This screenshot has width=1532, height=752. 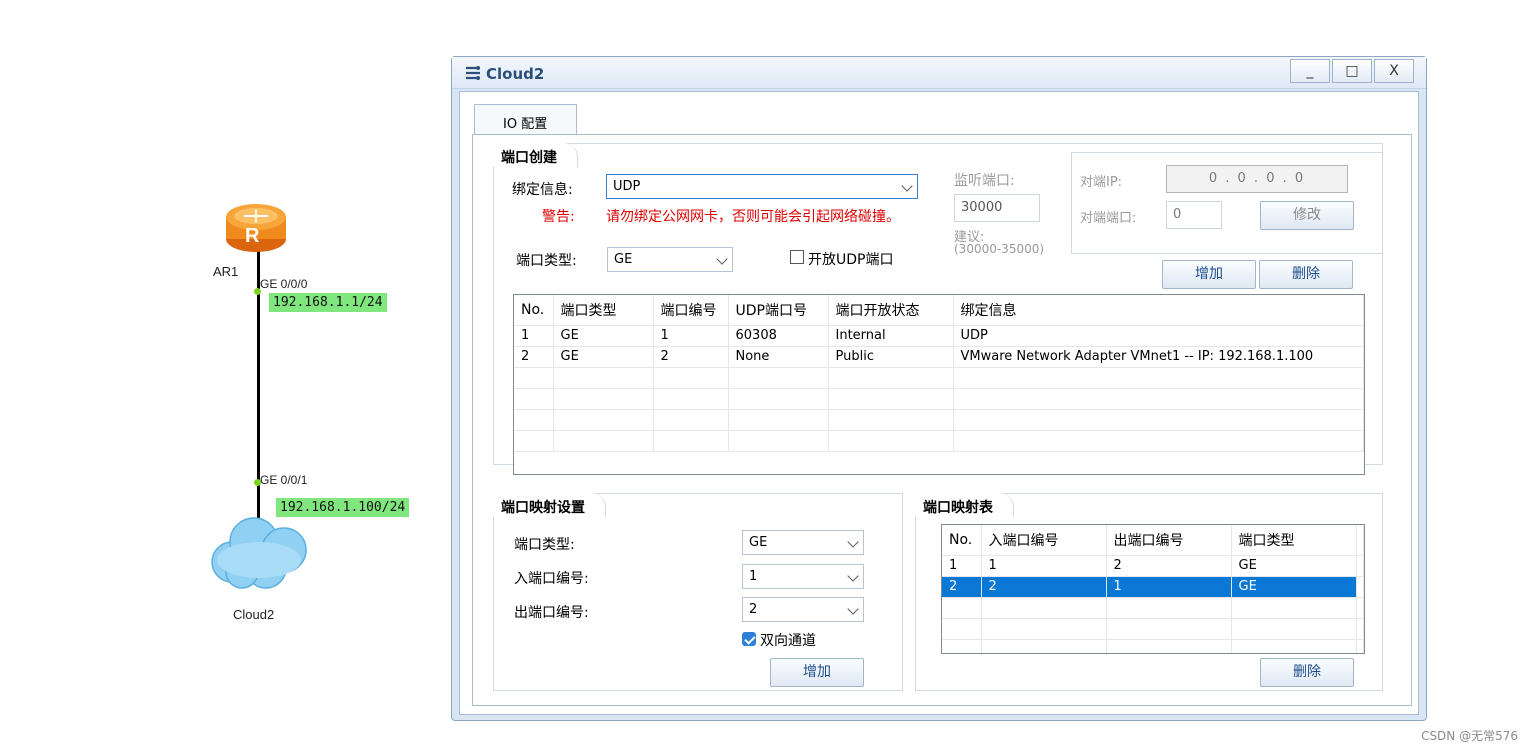 I want to click on out-port-select: 2, so click(x=803, y=609).